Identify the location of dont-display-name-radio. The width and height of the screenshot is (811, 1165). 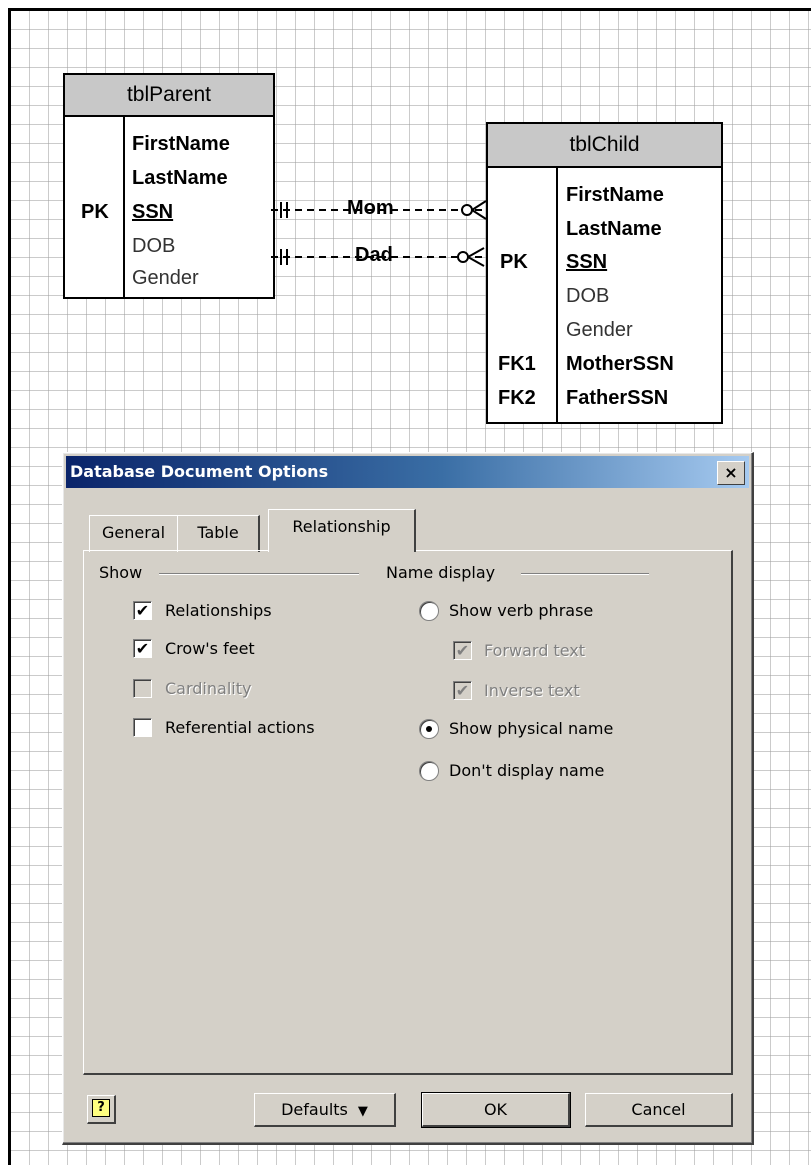
(429, 771).